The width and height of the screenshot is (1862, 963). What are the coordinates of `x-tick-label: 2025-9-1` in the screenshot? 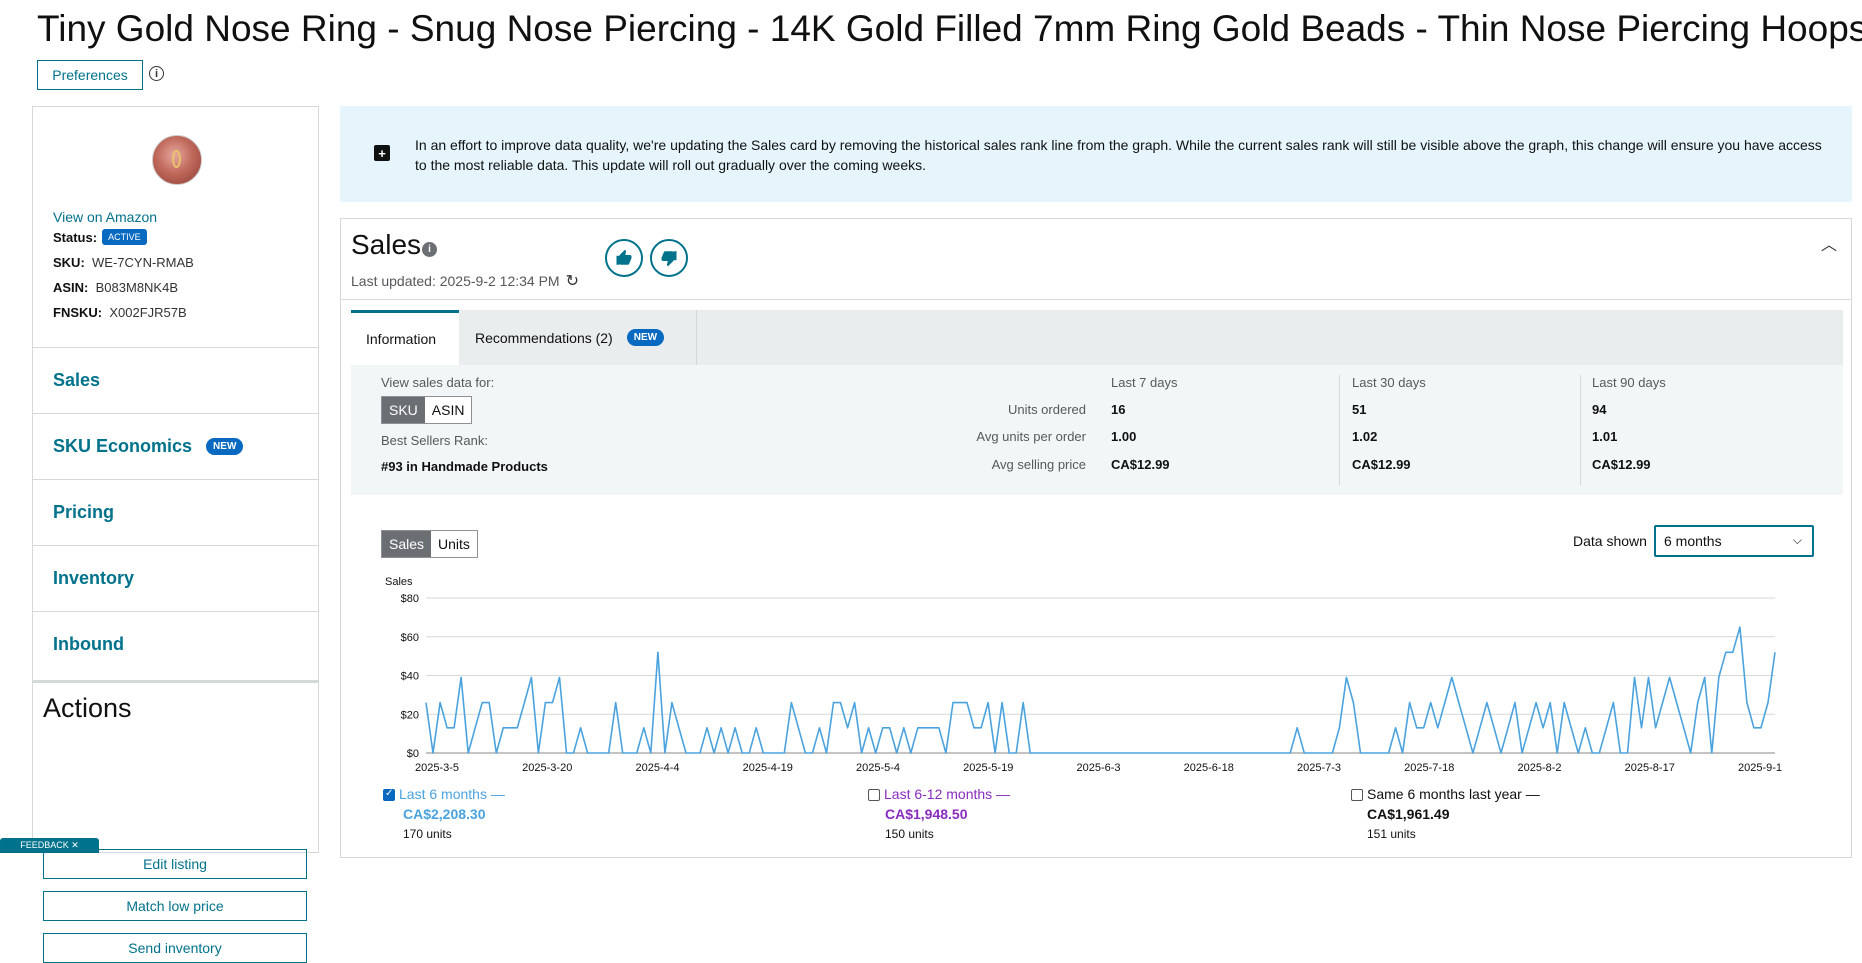 It's located at (1760, 768).